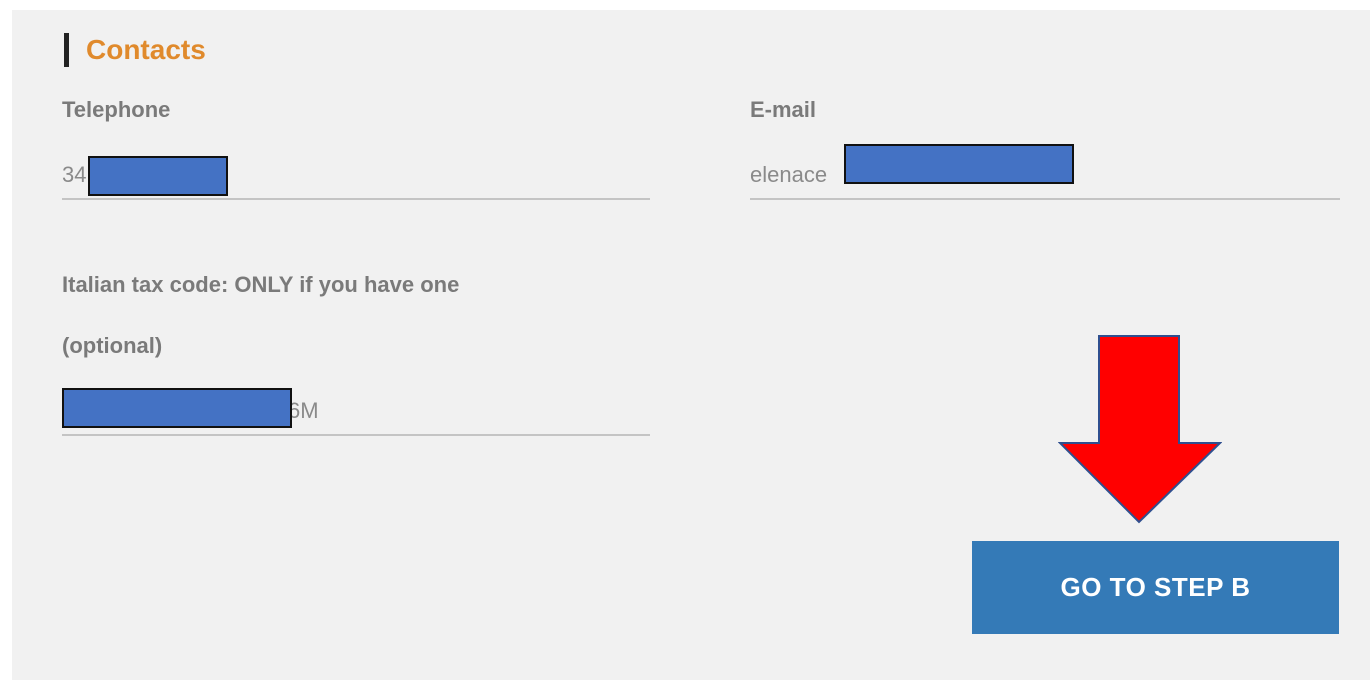  Describe the element at coordinates (356, 178) in the screenshot. I see `telephone-input: 34` at that location.